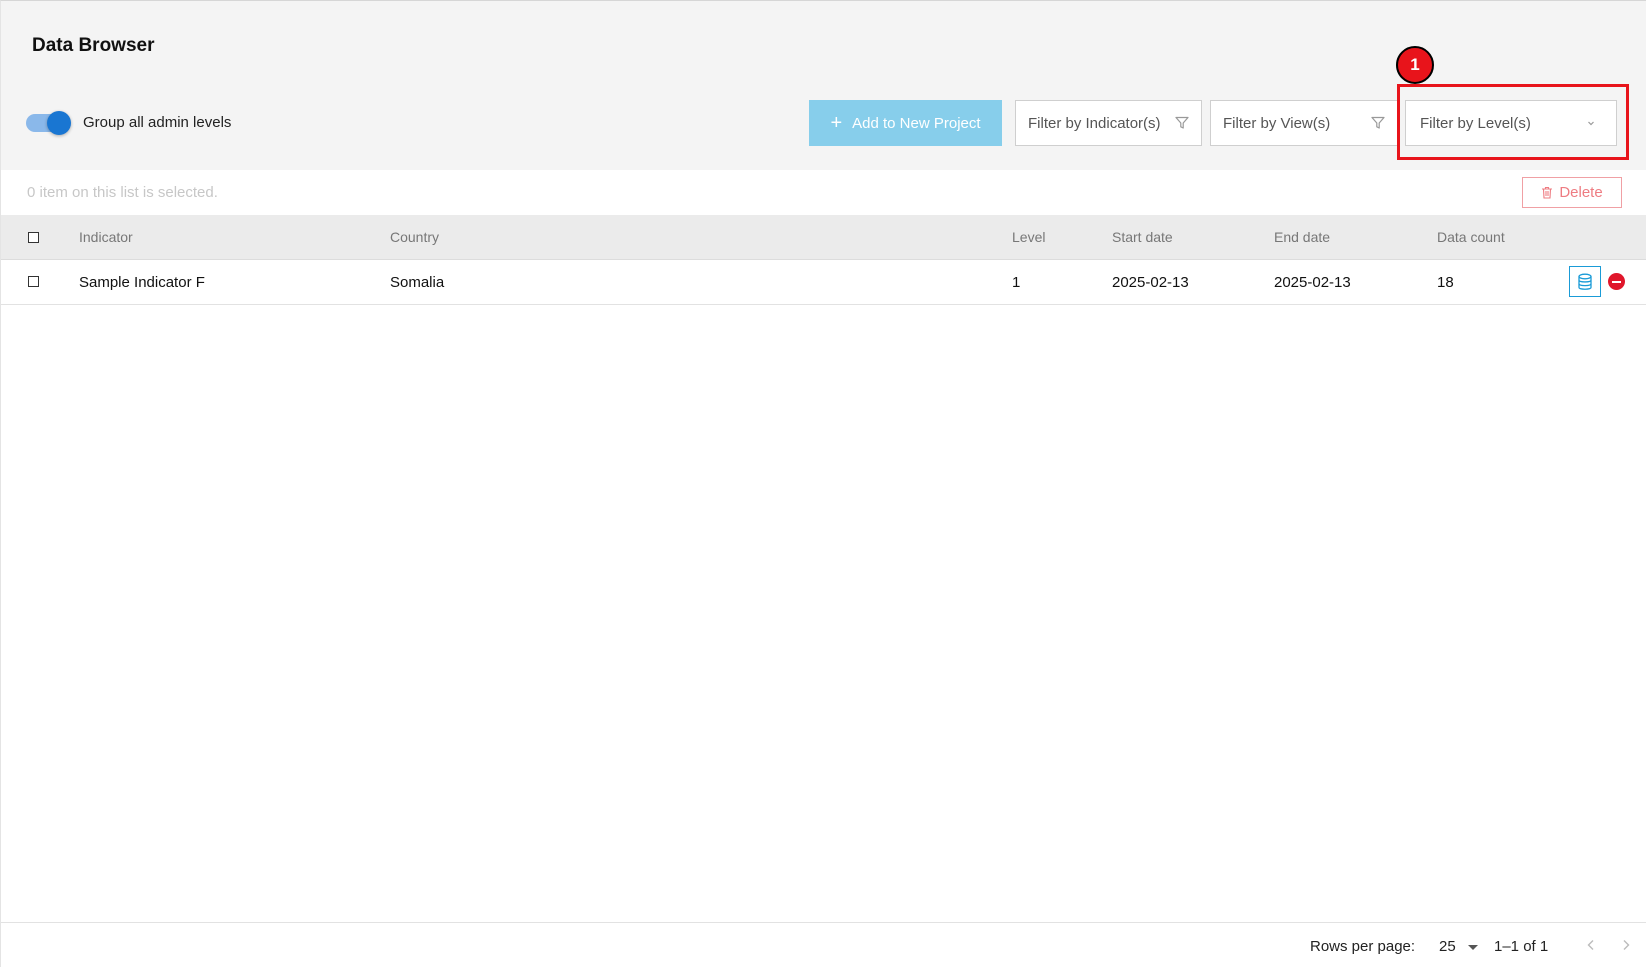 The width and height of the screenshot is (1646, 967). I want to click on column-header-indicator: Indicator, so click(106, 237).